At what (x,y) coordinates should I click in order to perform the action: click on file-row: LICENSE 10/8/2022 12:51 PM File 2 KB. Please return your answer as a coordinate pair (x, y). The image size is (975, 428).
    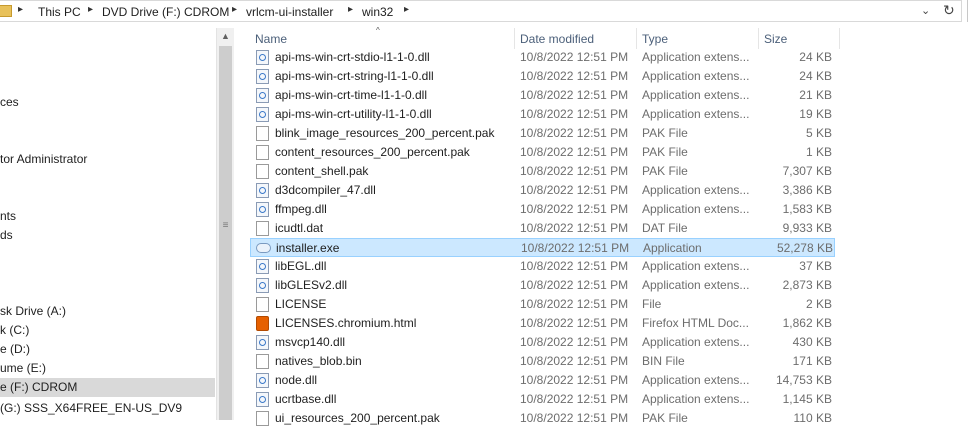
    Looking at the image, I should click on (542, 304).